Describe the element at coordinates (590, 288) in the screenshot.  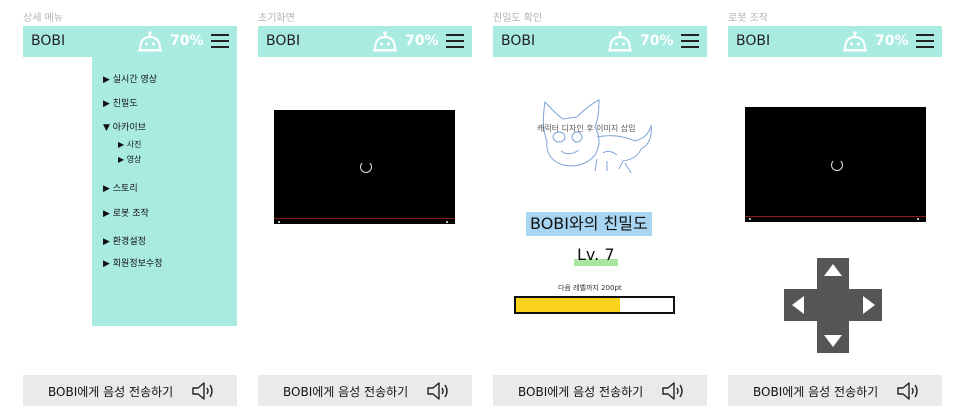
I see `next-level-text: 다음 레벨까지 200pt` at that location.